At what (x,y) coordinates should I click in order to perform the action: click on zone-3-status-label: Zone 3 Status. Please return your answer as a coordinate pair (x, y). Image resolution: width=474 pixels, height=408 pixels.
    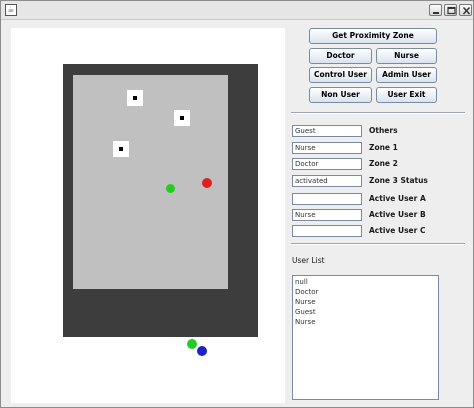
    Looking at the image, I should click on (398, 180).